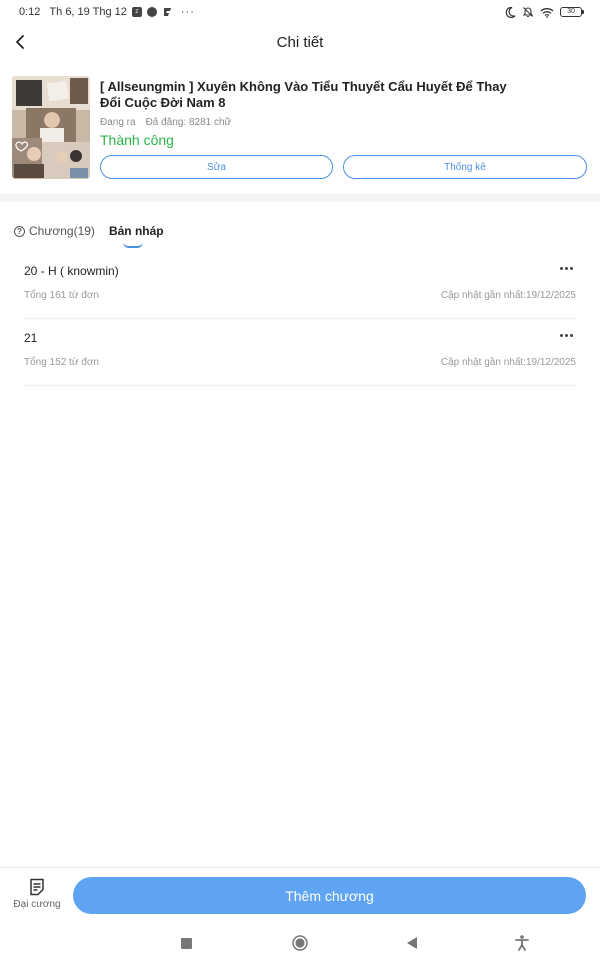  I want to click on book-state: Đang ra, so click(118, 122).